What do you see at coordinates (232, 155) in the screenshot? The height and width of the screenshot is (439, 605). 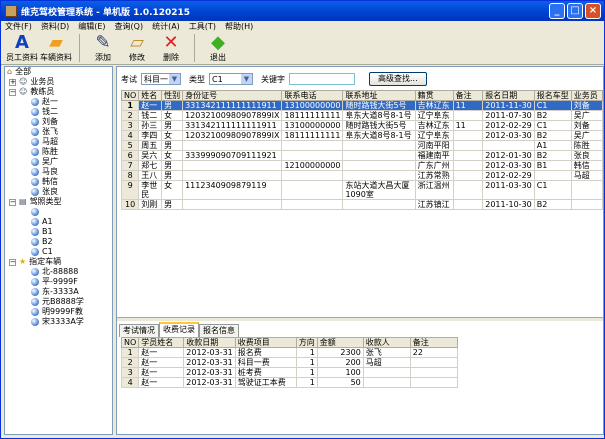 I see `table-cell: 333999090709111921` at bounding box center [232, 155].